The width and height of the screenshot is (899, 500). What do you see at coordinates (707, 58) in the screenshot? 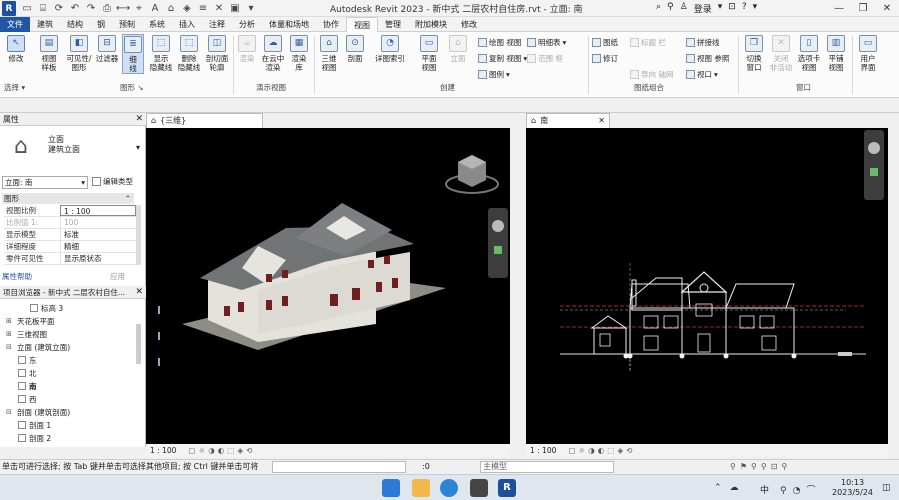
I see `view-reference-button: 视图 参照` at bounding box center [707, 58].